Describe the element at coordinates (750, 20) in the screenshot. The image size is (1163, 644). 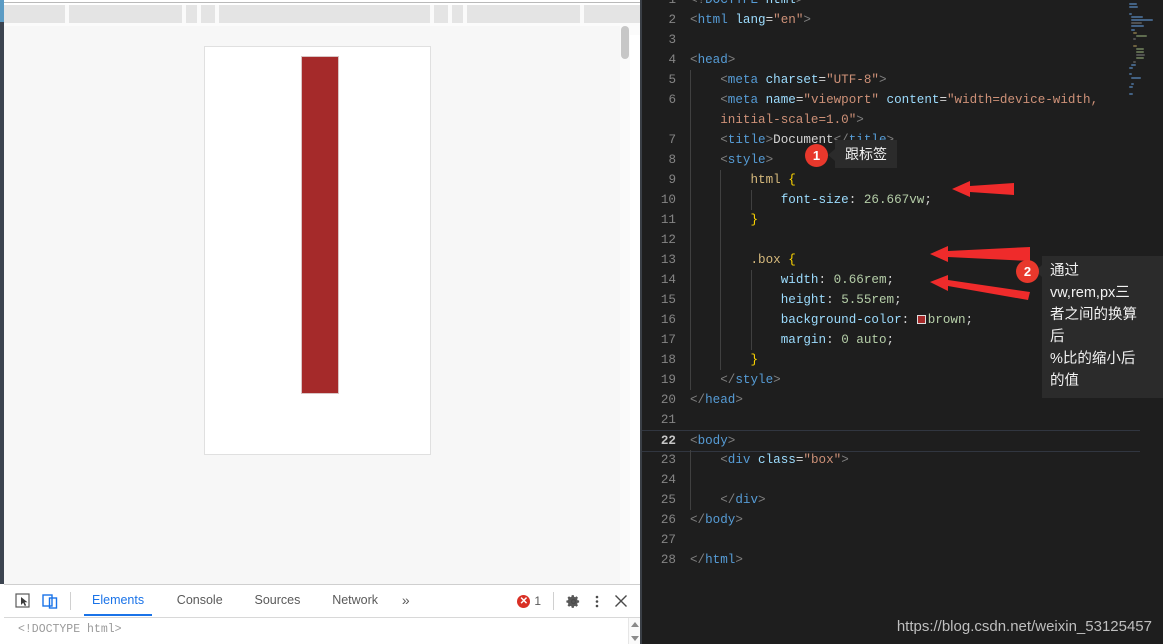
I see `code-text: <html lang="en">` at that location.